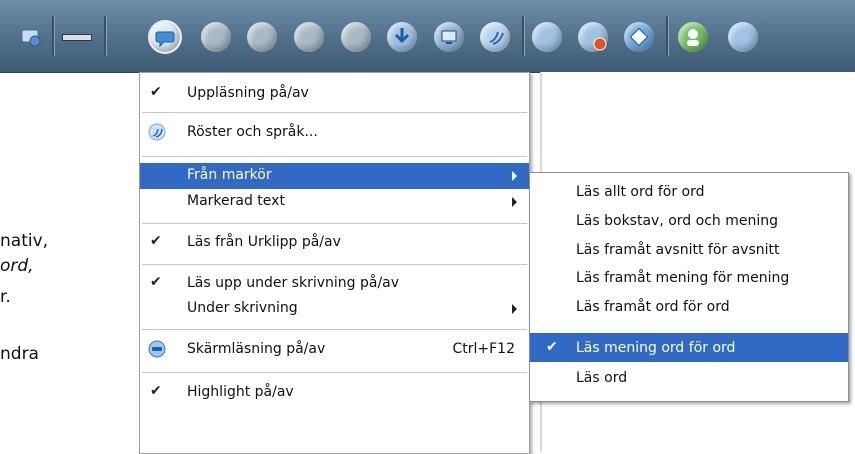 This screenshot has width=855, height=454. What do you see at coordinates (264, 242) in the screenshot?
I see `menu-item-label: Läs från Urklipp på/av` at bounding box center [264, 242].